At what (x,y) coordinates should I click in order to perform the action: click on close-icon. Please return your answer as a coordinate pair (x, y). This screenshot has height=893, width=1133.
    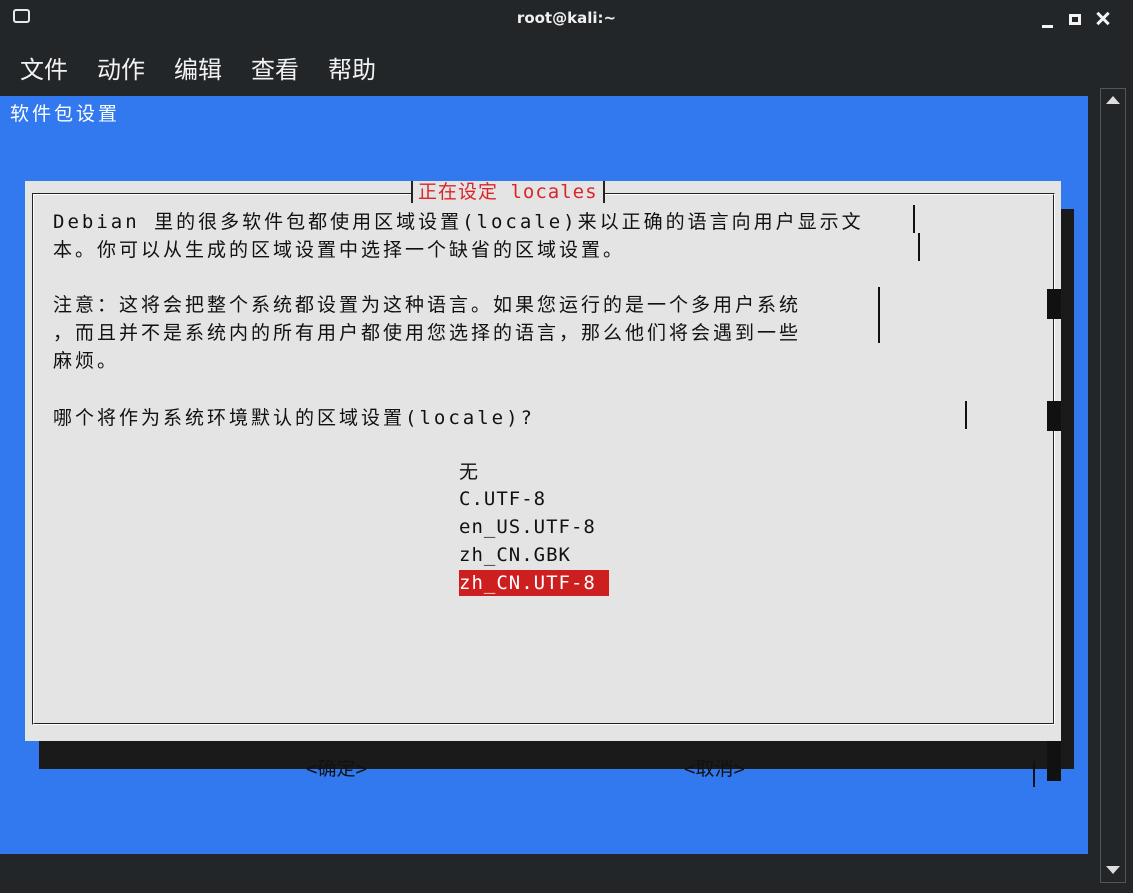
    Looking at the image, I should click on (1103, 19).